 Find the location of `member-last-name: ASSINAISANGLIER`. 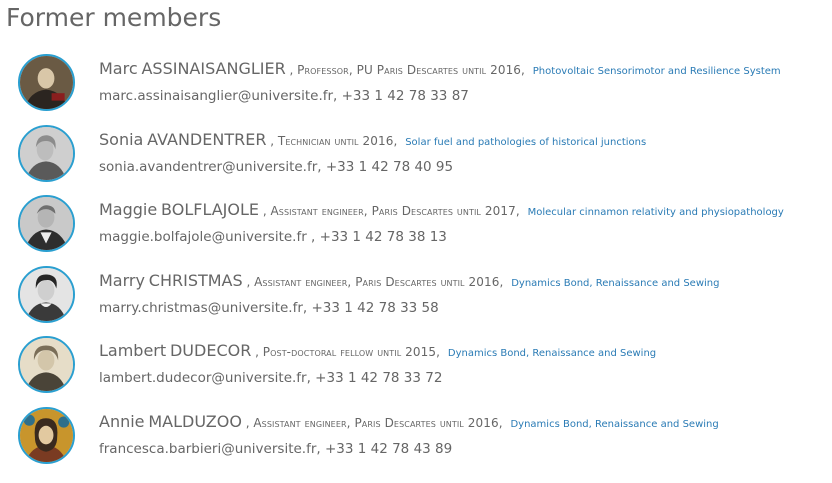

member-last-name: ASSINAISANGLIER is located at coordinates (213, 68).